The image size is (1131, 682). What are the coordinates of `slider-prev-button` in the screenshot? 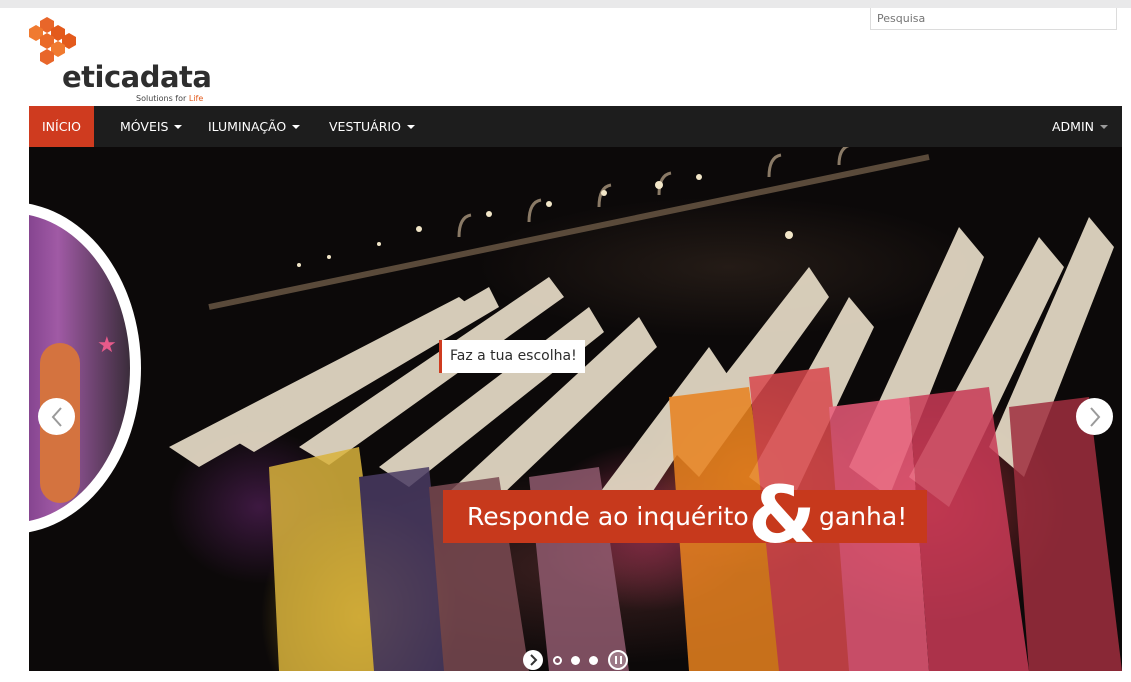 It's located at (56, 416).